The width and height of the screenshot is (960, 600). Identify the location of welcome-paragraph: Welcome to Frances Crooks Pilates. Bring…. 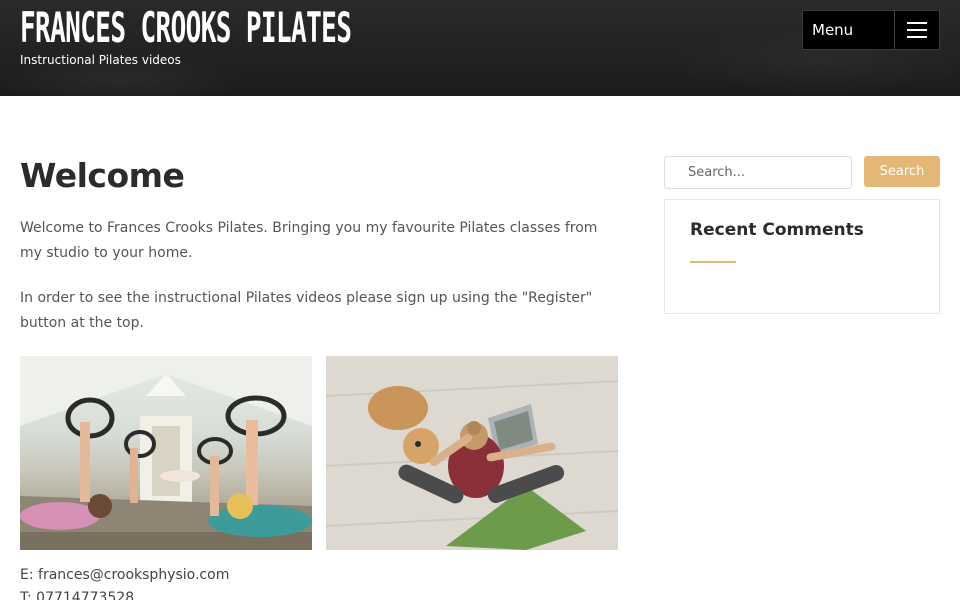
(309, 240).